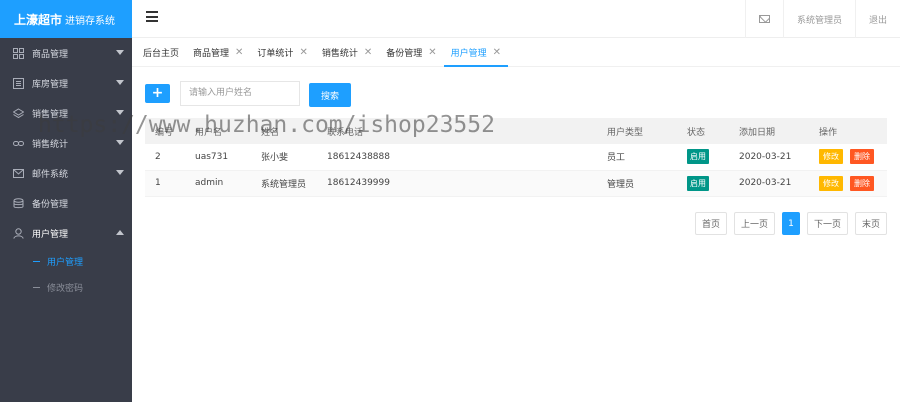 The image size is (900, 402). I want to click on column-header: 添加日期, so click(769, 131).